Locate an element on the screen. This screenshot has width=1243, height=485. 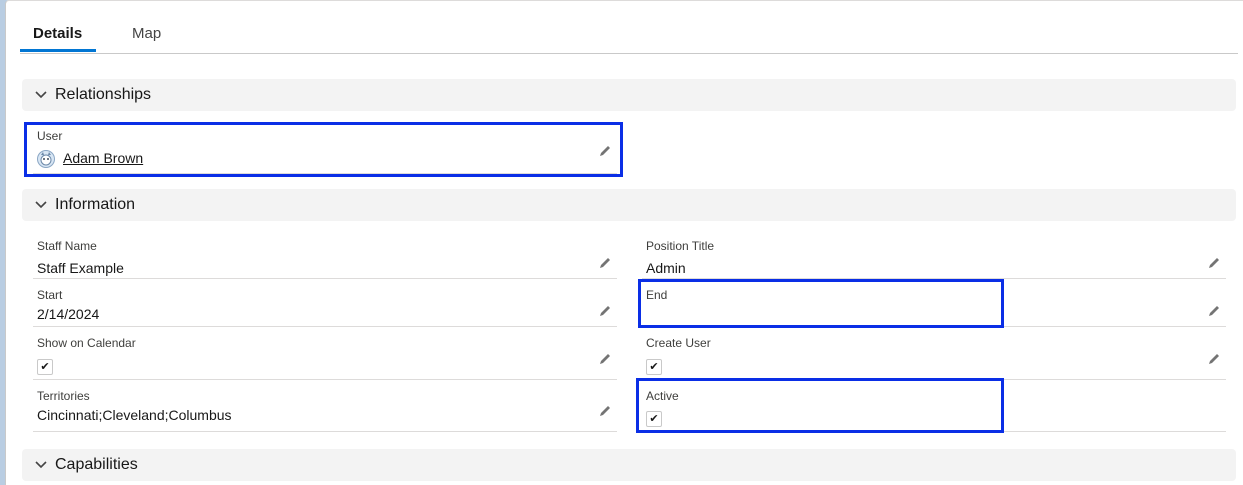
section-relationships: Relationships is located at coordinates (629, 95).